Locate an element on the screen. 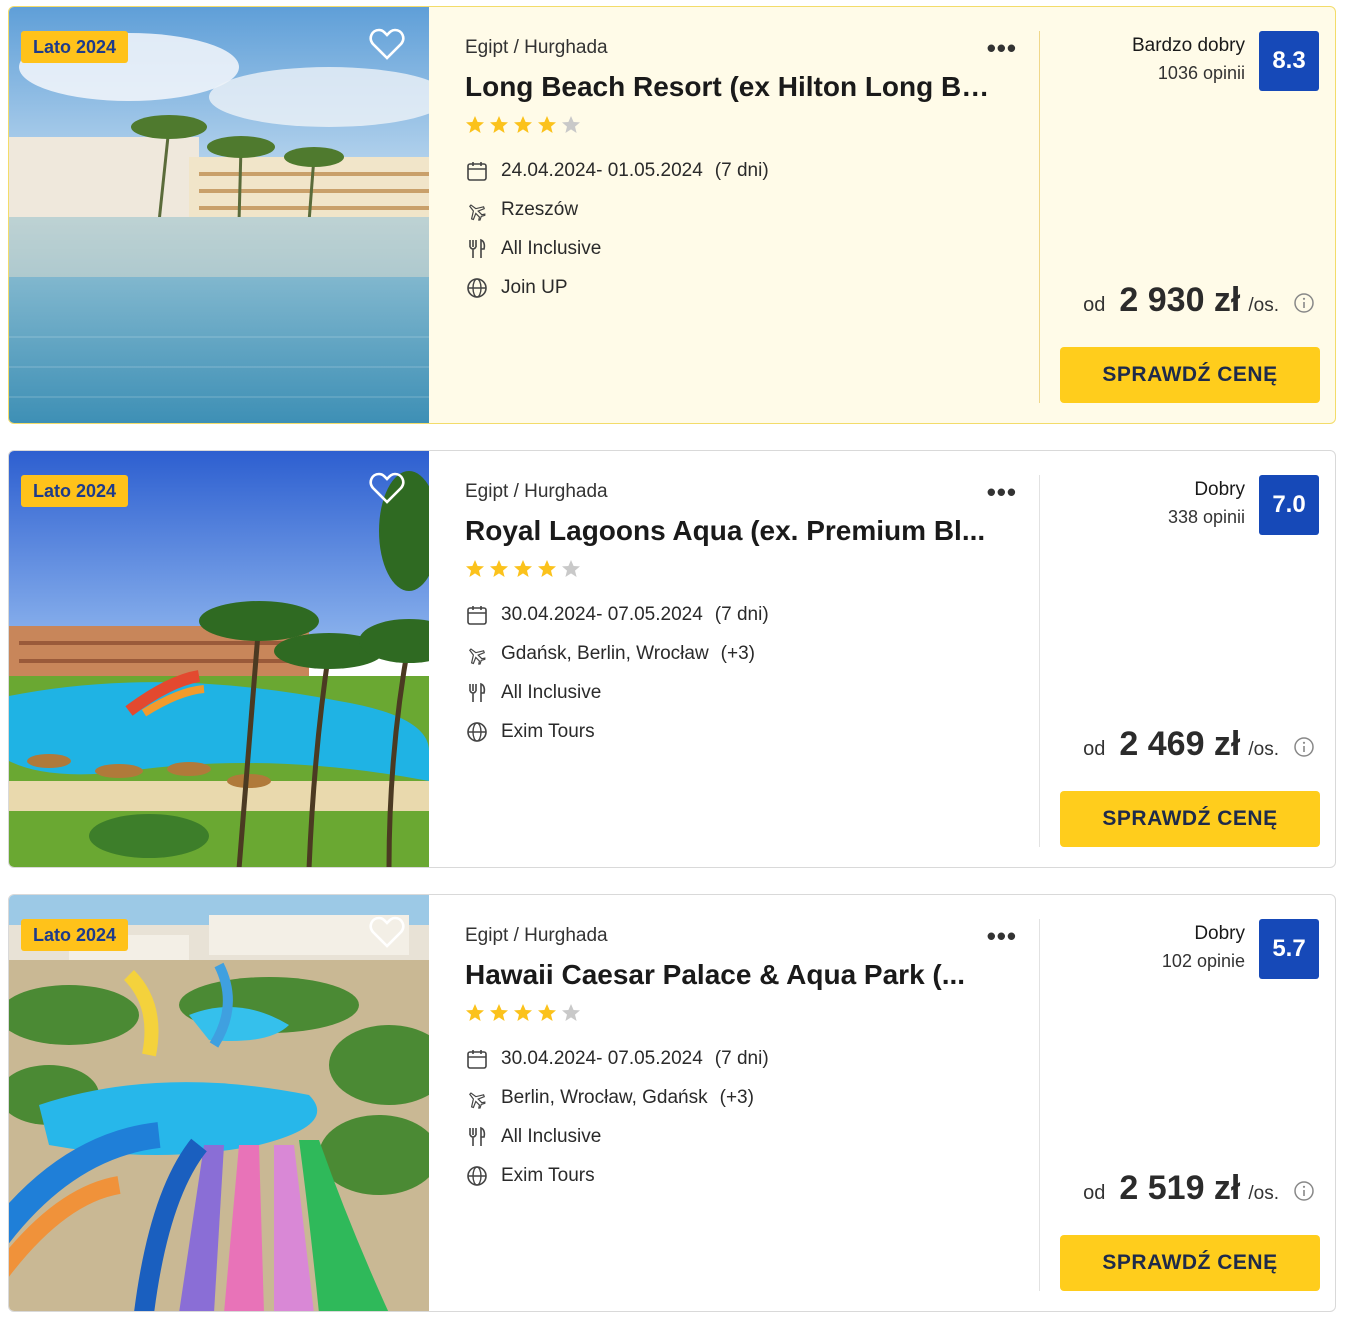  rating-score: 7.0 is located at coordinates (1289, 505).